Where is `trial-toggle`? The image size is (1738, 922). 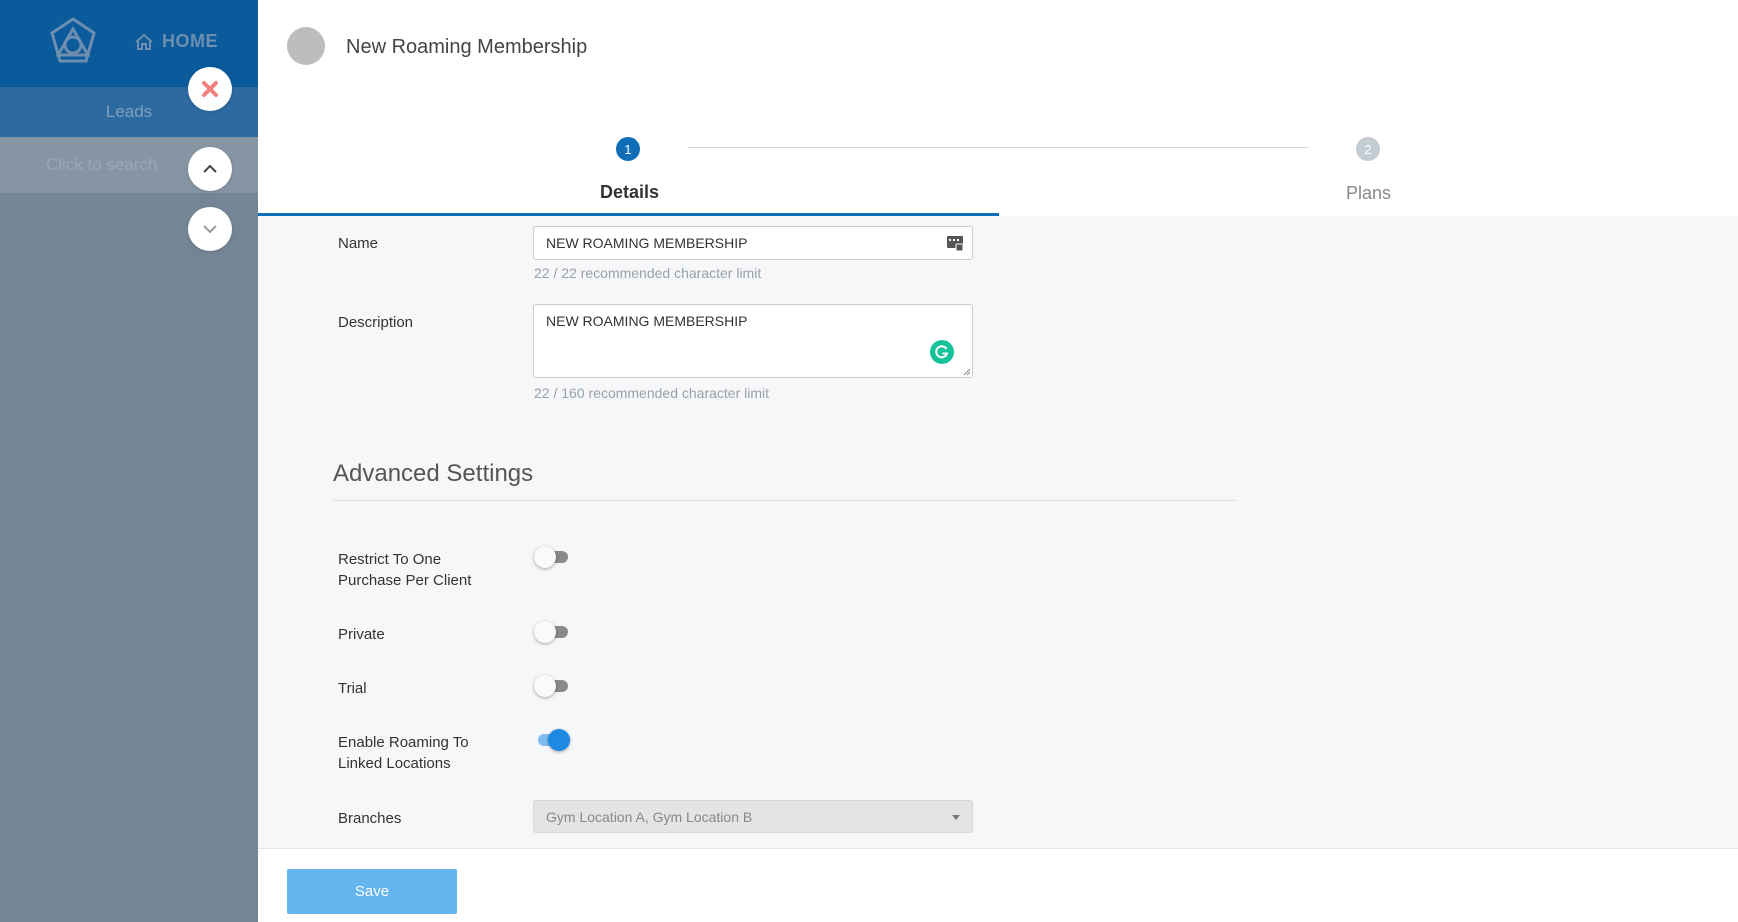
trial-toggle is located at coordinates (552, 686).